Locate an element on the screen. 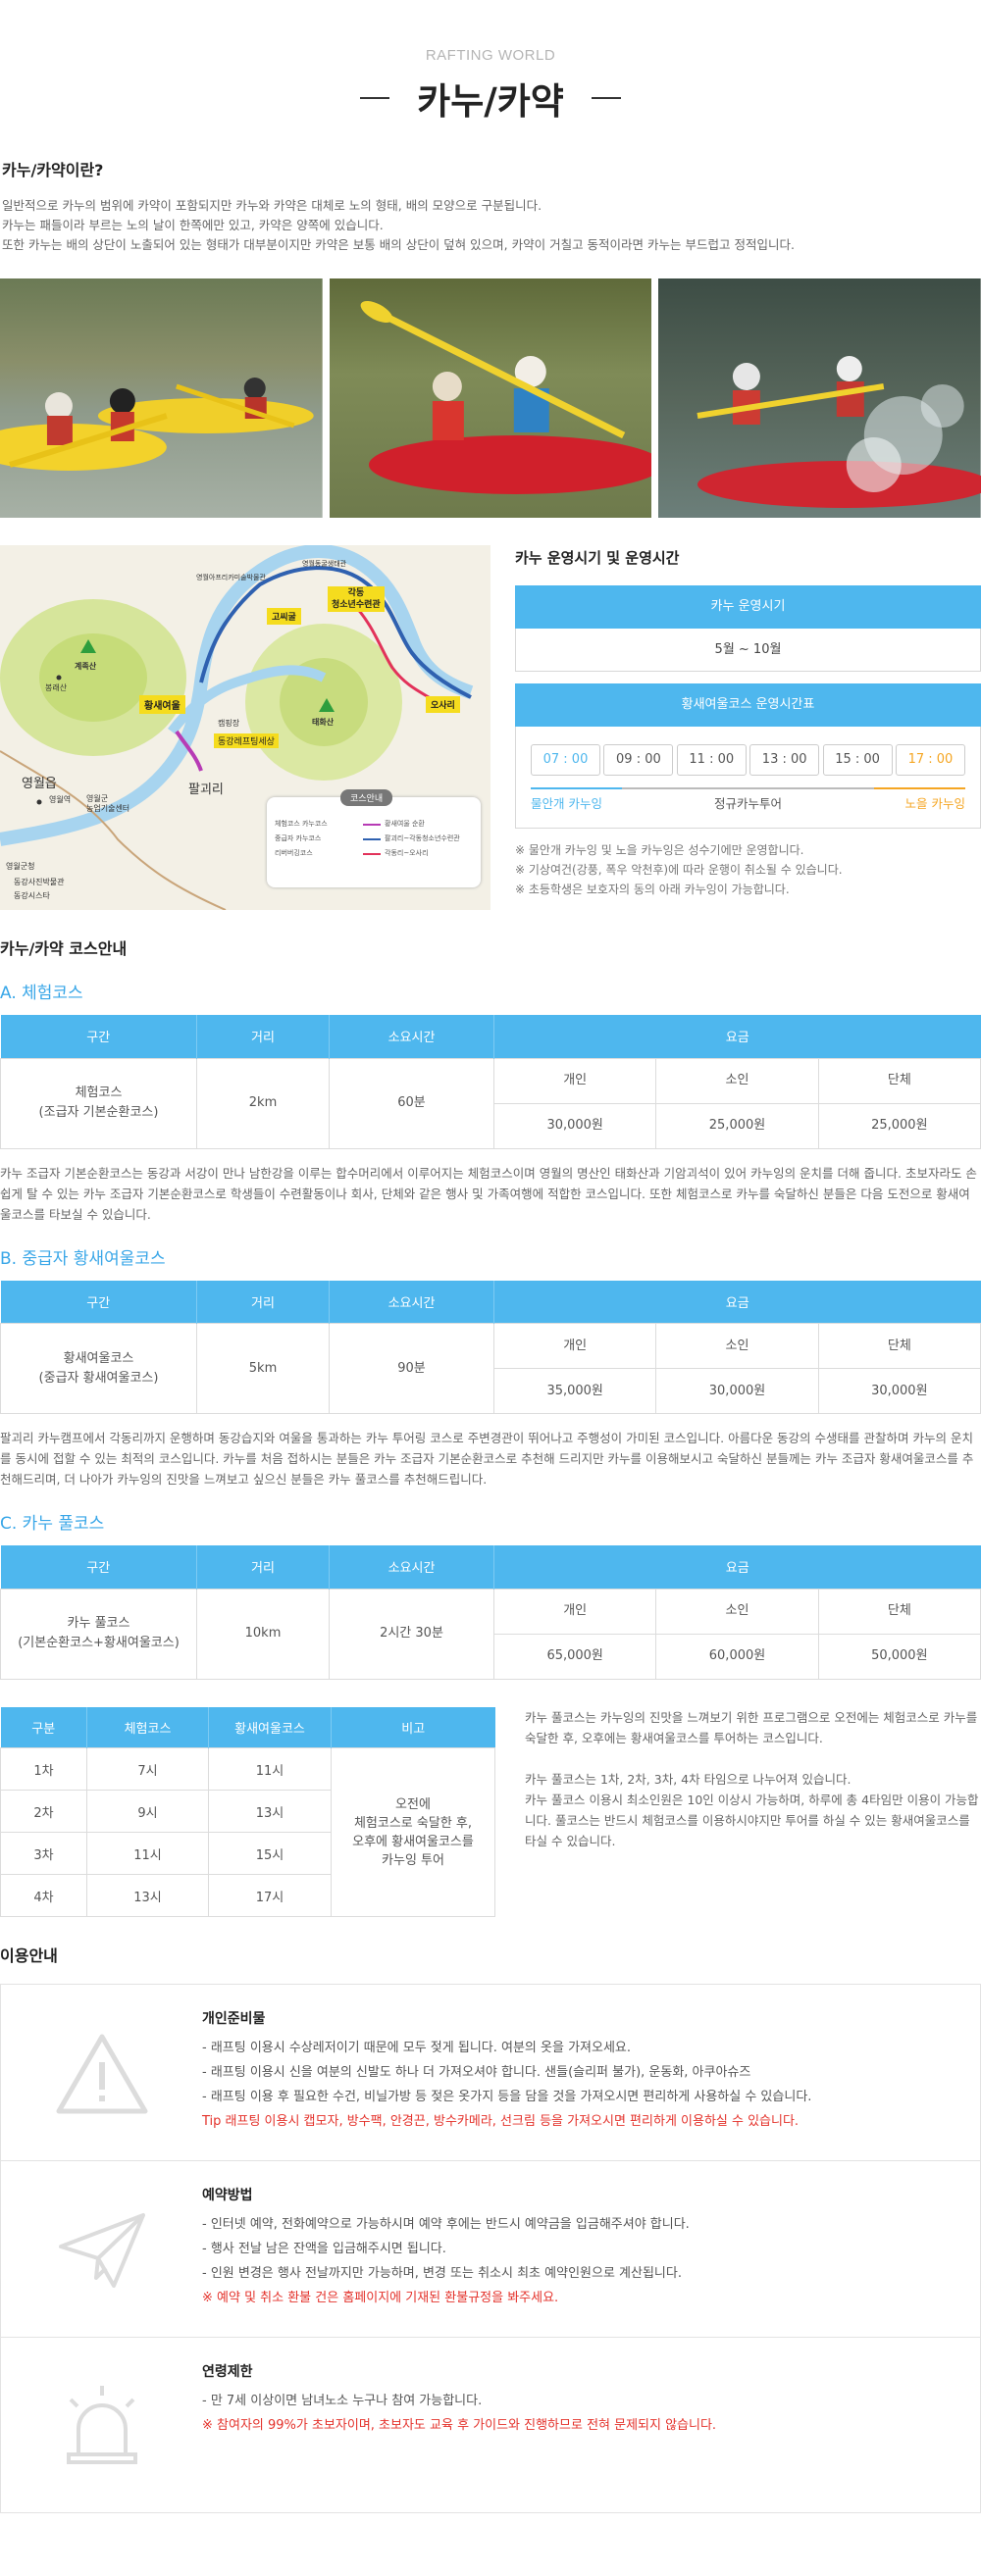 The width and height of the screenshot is (981, 2576). map-label-gopigol: 고씨굴 is located at coordinates (284, 617).